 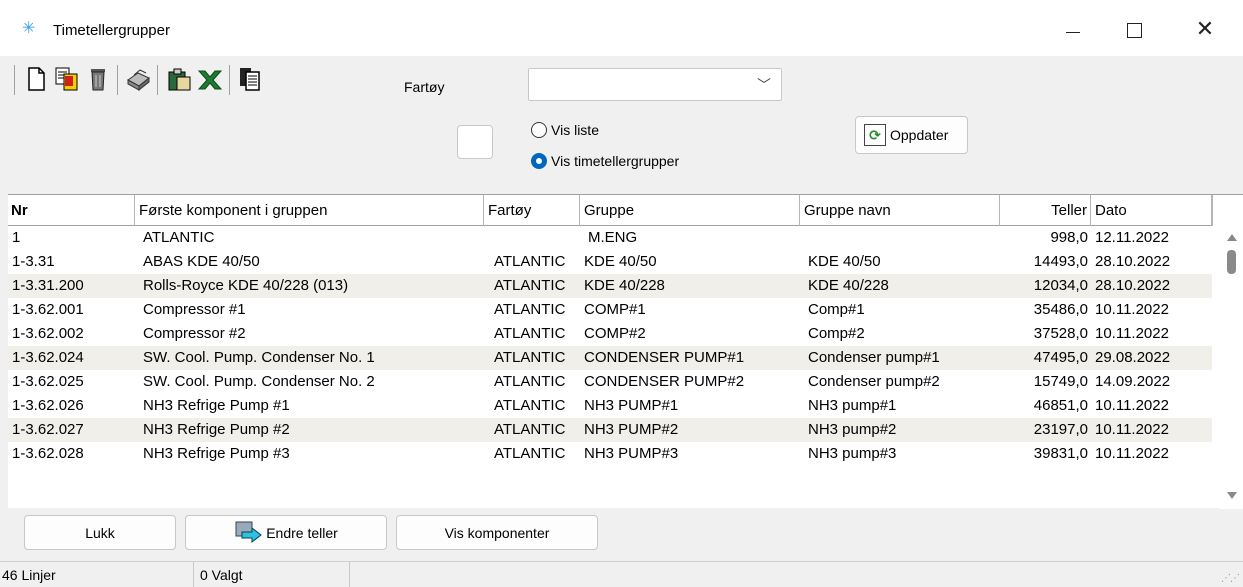 I want to click on window-title: Timetellergrupper, so click(x=111, y=30).